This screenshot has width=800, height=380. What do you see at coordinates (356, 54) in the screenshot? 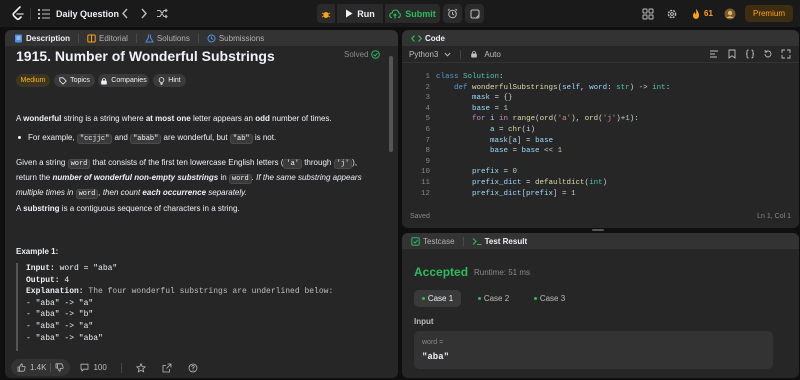
I see `solved-label: Solved` at bounding box center [356, 54].